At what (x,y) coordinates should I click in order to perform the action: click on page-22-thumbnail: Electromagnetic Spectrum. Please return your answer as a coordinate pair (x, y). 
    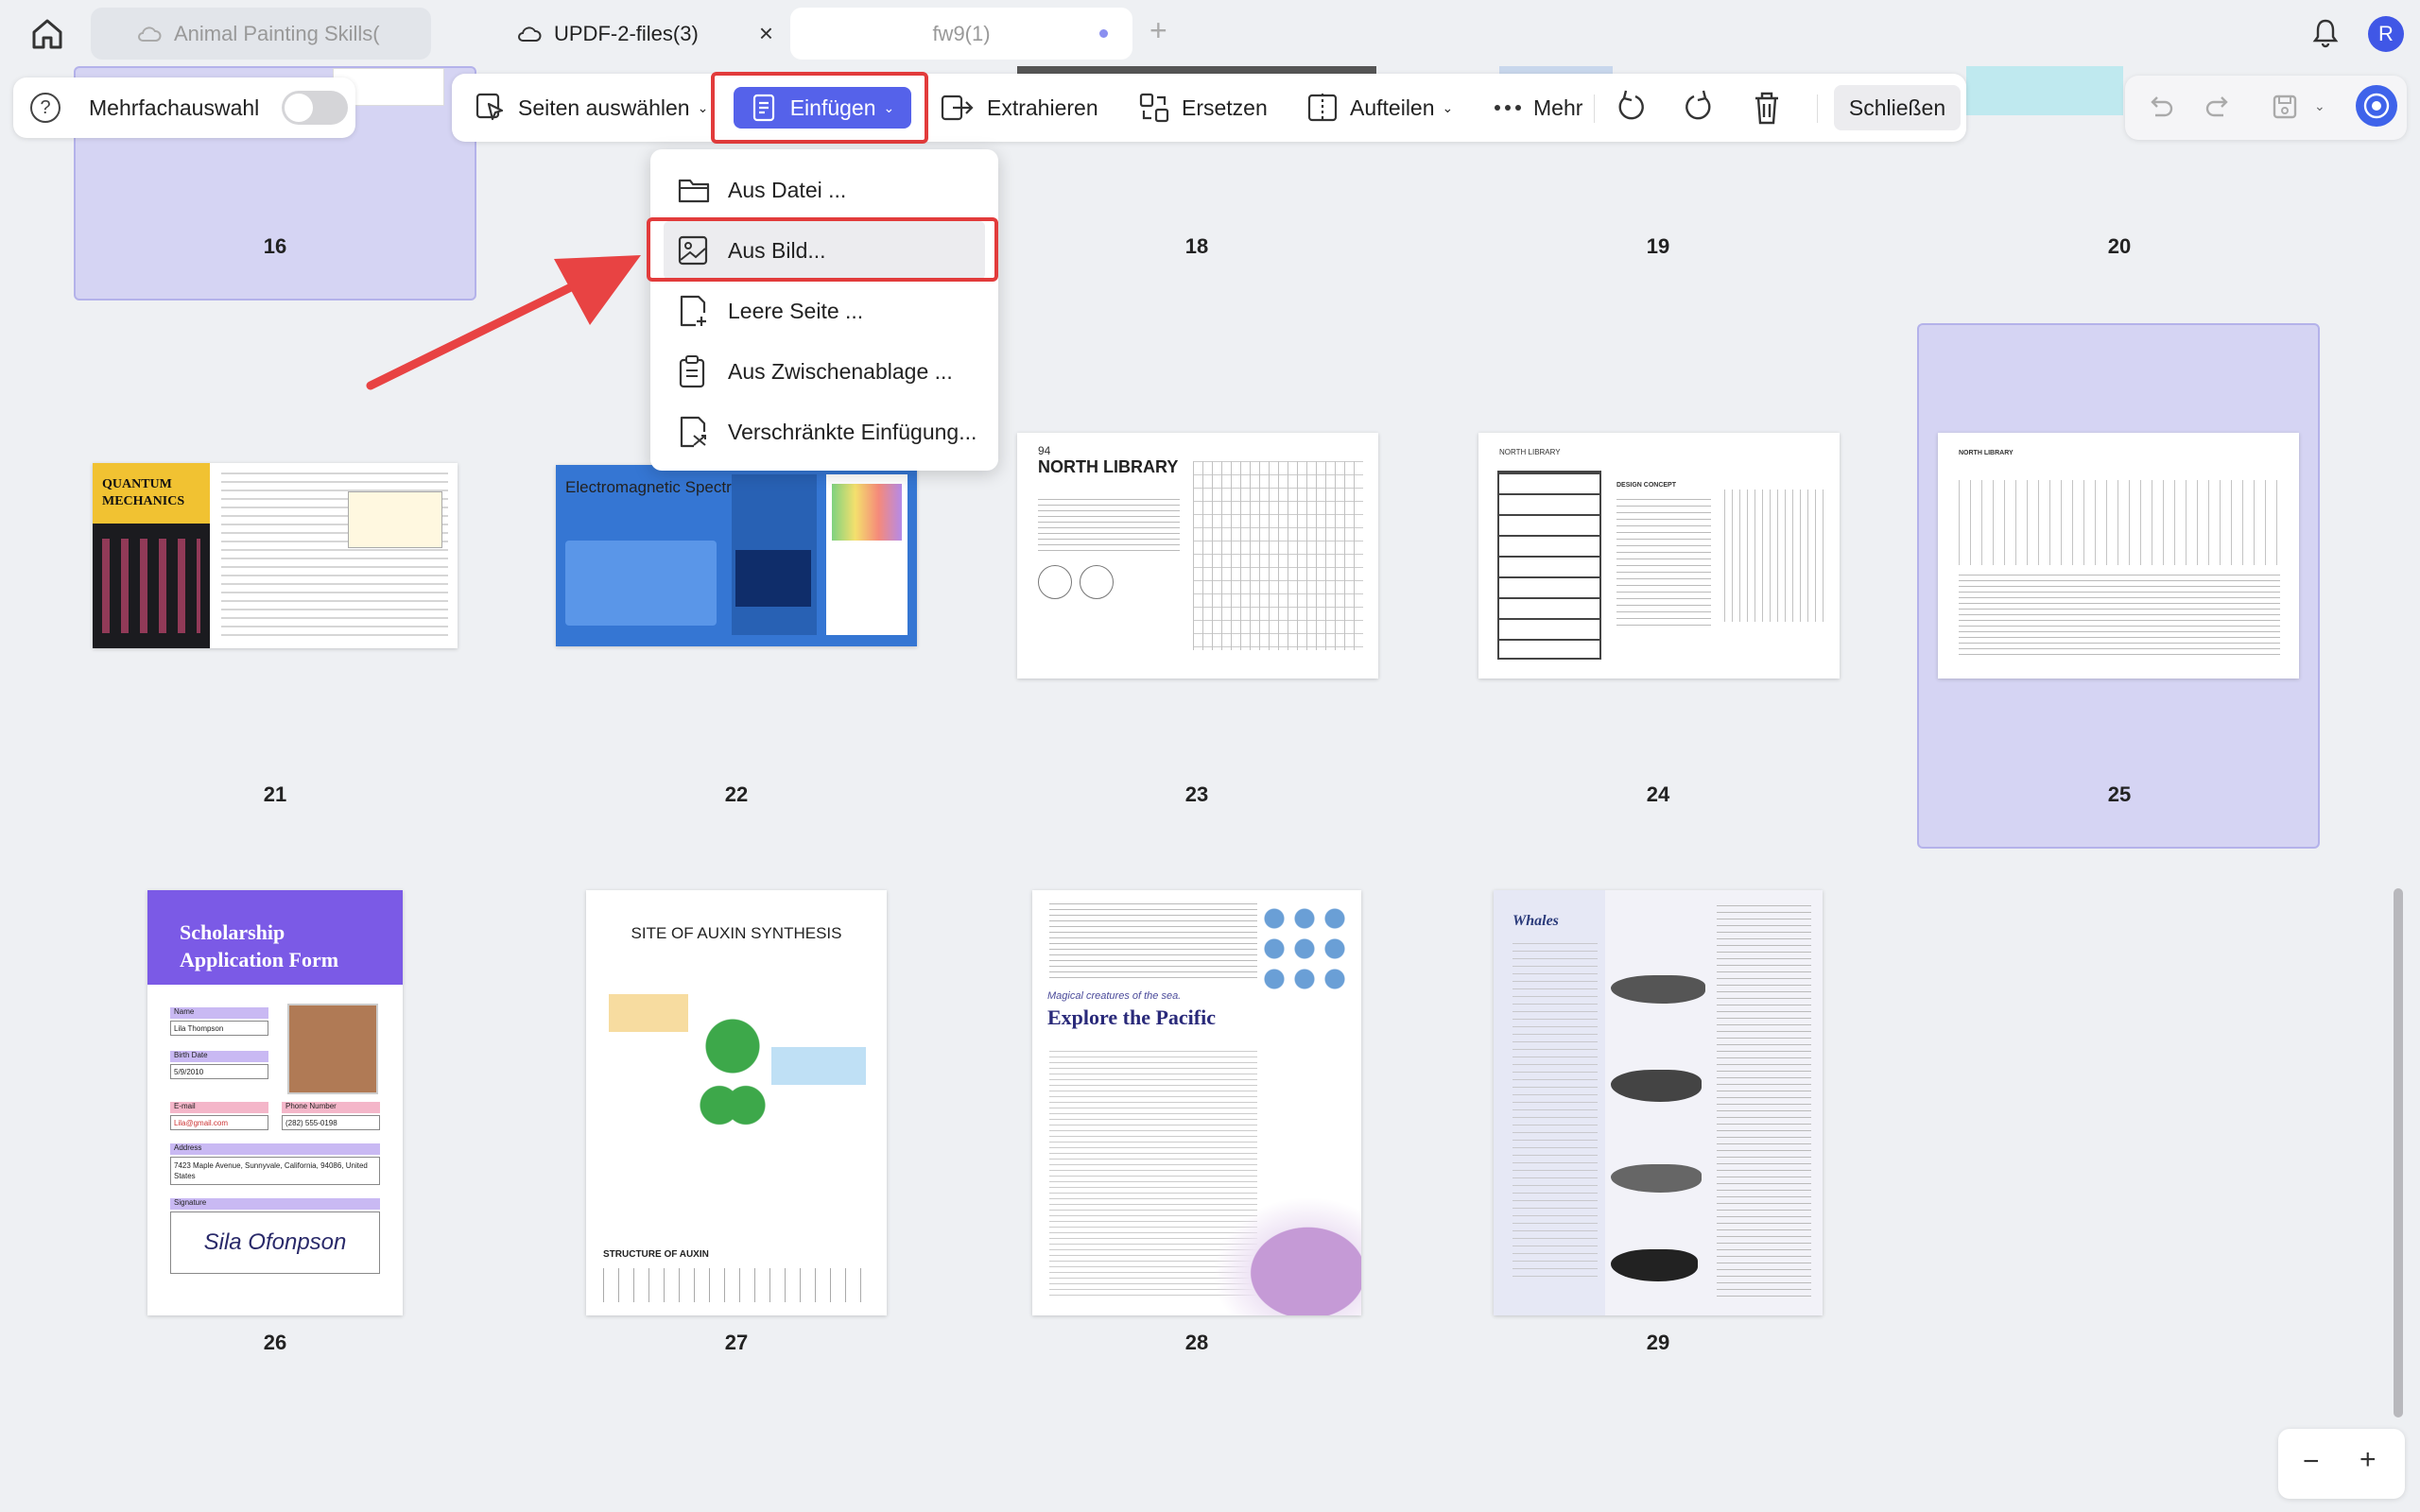
    Looking at the image, I should click on (736, 555).